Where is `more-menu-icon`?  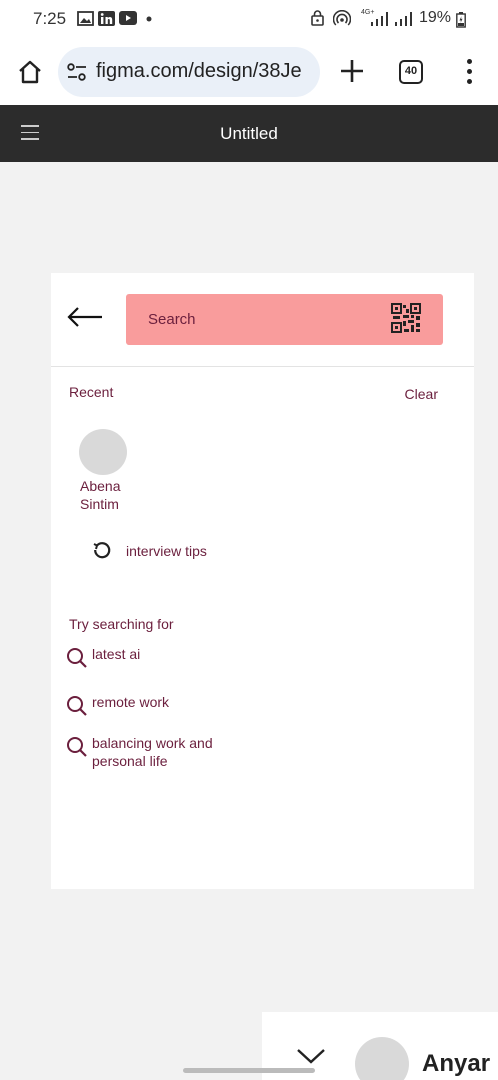
more-menu-icon is located at coordinates (469, 72).